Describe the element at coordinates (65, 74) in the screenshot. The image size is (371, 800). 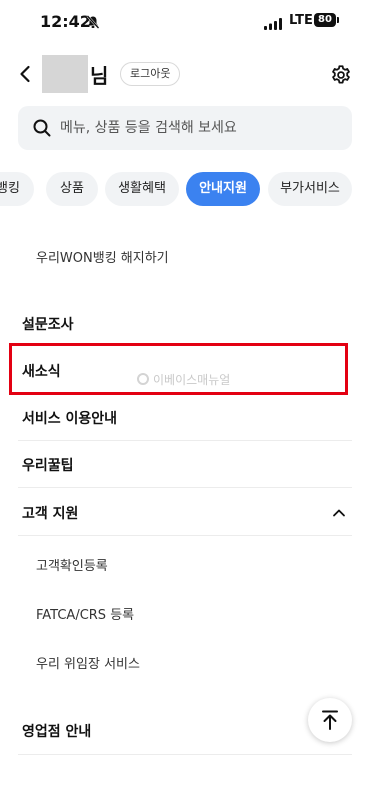
I see `blurred-username` at that location.